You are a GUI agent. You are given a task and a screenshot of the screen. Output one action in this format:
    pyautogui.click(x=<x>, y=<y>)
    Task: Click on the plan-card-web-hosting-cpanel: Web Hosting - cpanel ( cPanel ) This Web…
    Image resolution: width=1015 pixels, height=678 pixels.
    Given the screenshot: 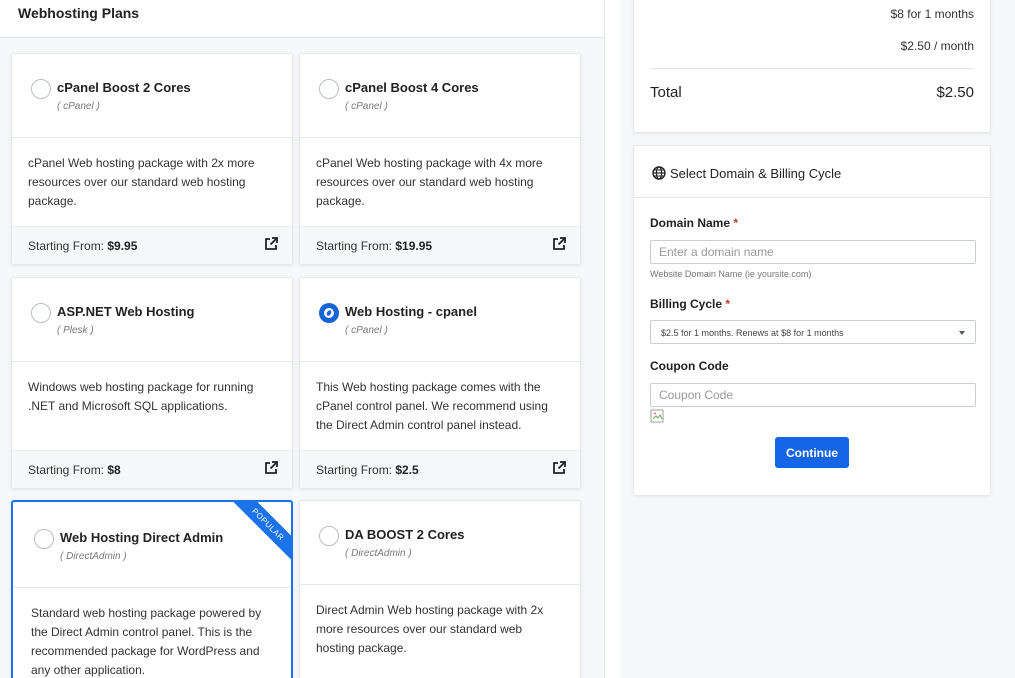 What is the action you would take?
    pyautogui.click(x=440, y=383)
    